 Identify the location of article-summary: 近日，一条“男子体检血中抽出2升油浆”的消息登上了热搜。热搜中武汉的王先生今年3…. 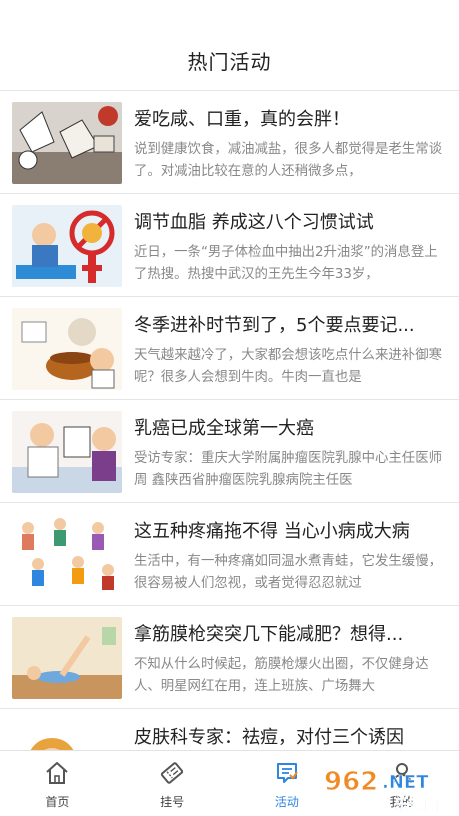
(286, 263).